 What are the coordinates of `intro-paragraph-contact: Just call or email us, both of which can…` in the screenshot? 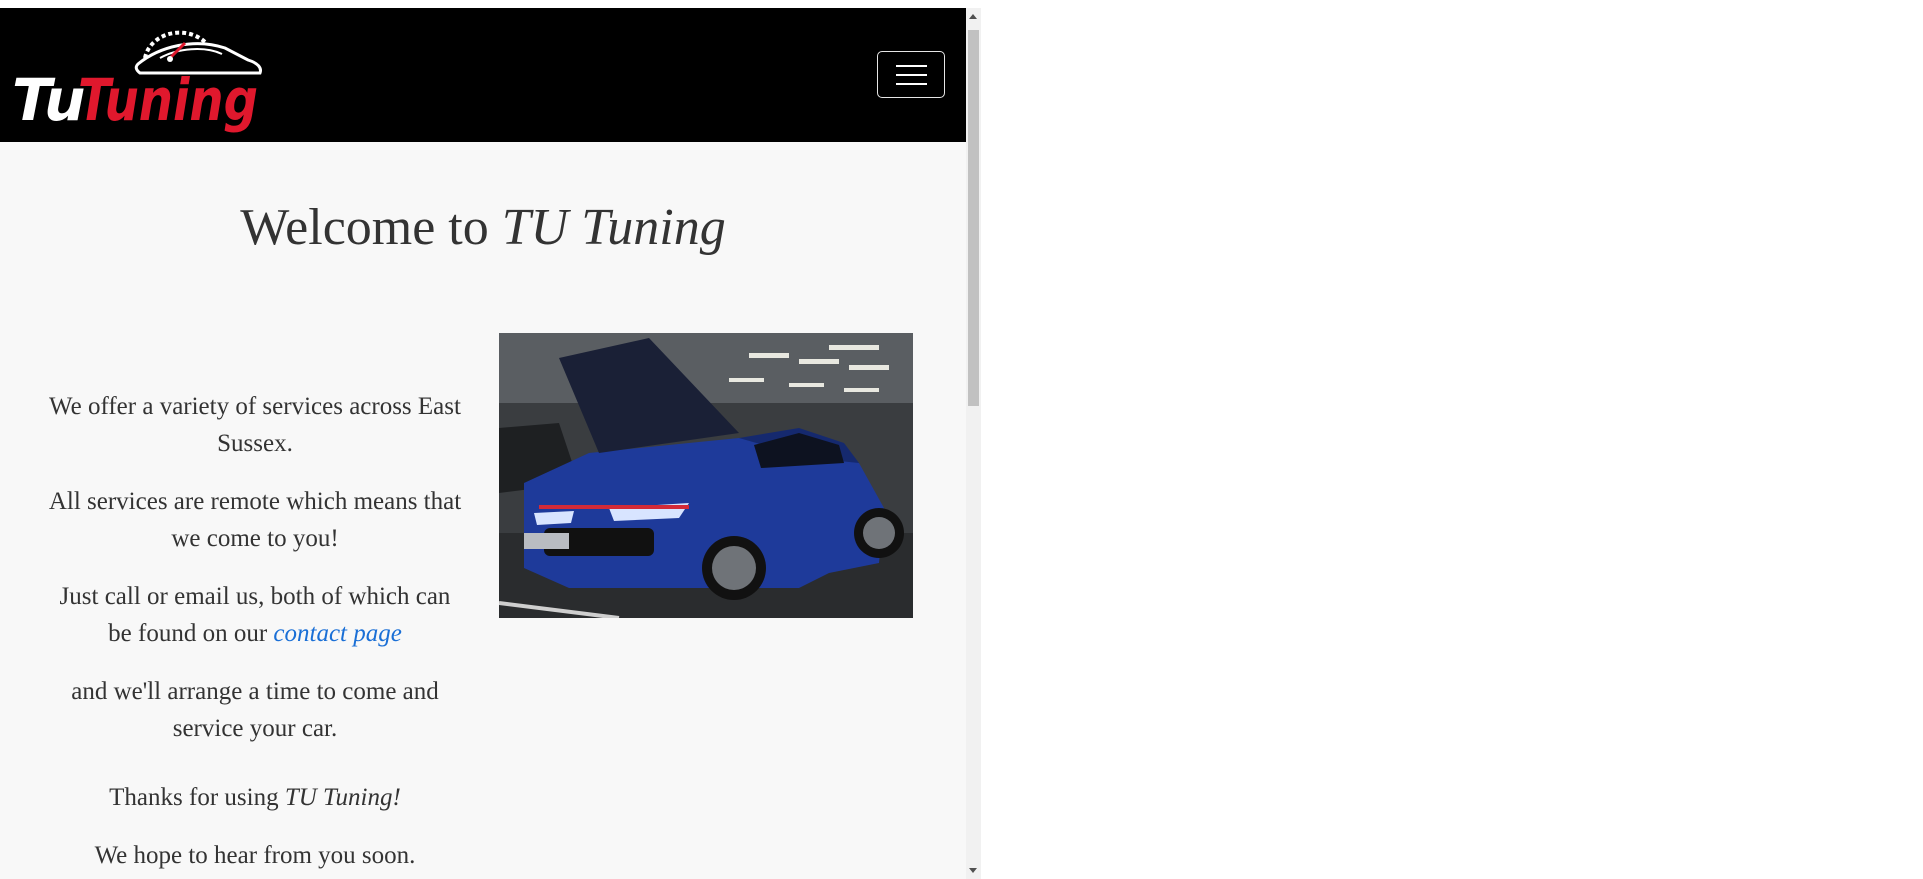 It's located at (255, 615).